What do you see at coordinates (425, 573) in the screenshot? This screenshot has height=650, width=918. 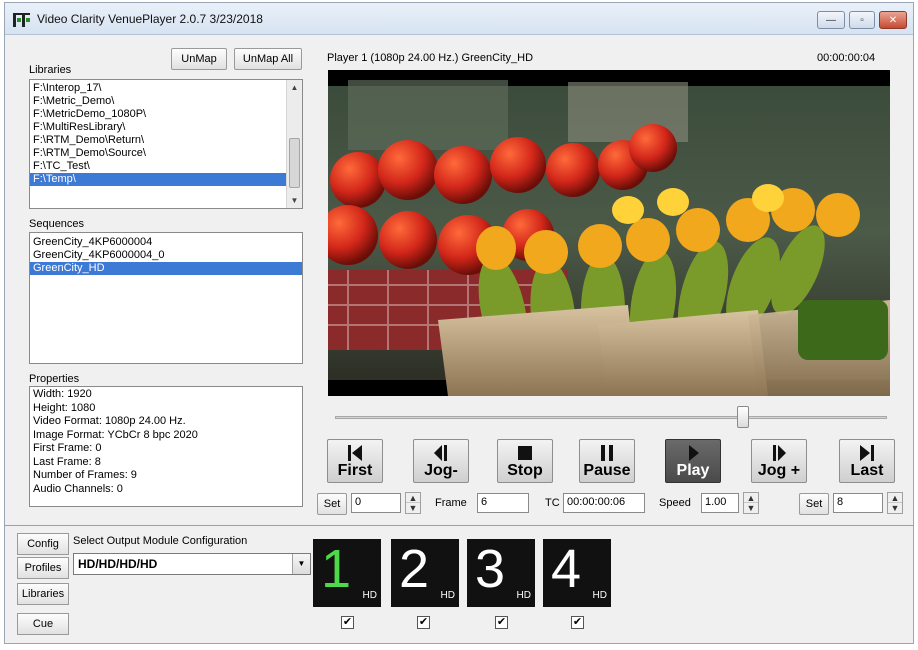 I see `output-module-2: 2 HD` at bounding box center [425, 573].